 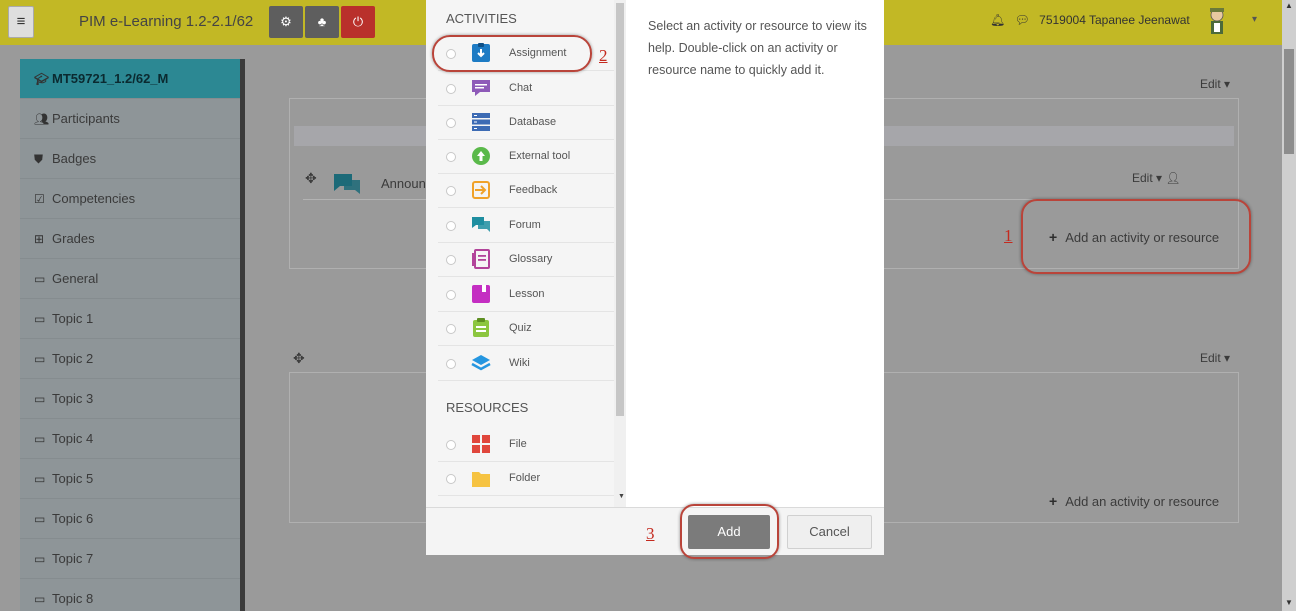 What do you see at coordinates (130, 239) in the screenshot?
I see `sidebar-item-grades: ⊞ Grades` at bounding box center [130, 239].